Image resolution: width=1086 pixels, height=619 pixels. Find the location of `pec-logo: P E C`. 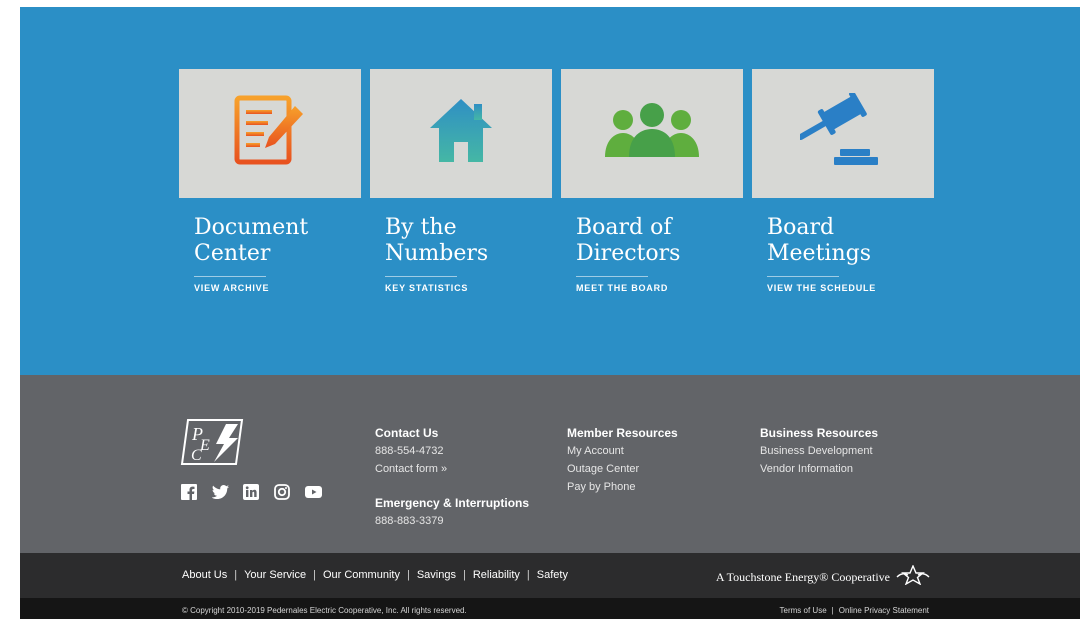

pec-logo: P E C is located at coordinates (212, 444).